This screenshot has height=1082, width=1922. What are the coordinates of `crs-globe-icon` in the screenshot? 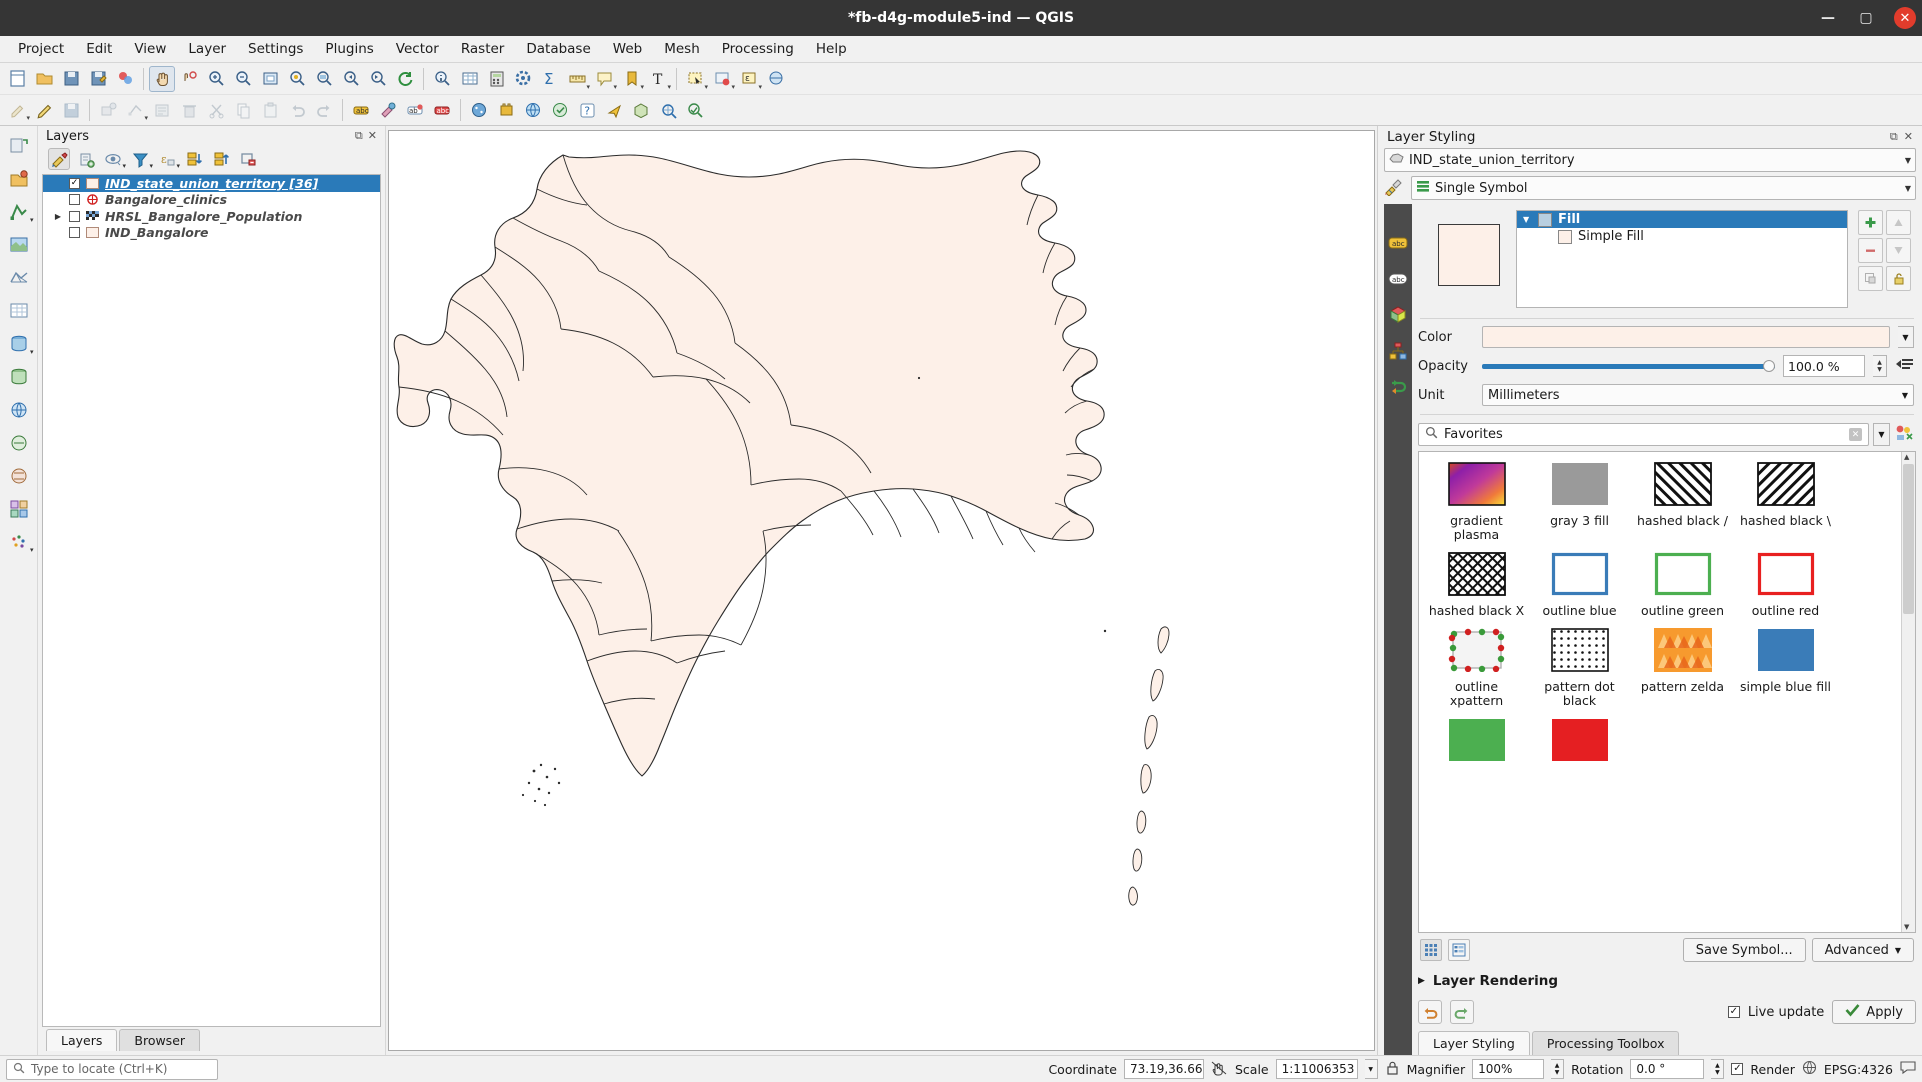 It's located at (1809, 1069).